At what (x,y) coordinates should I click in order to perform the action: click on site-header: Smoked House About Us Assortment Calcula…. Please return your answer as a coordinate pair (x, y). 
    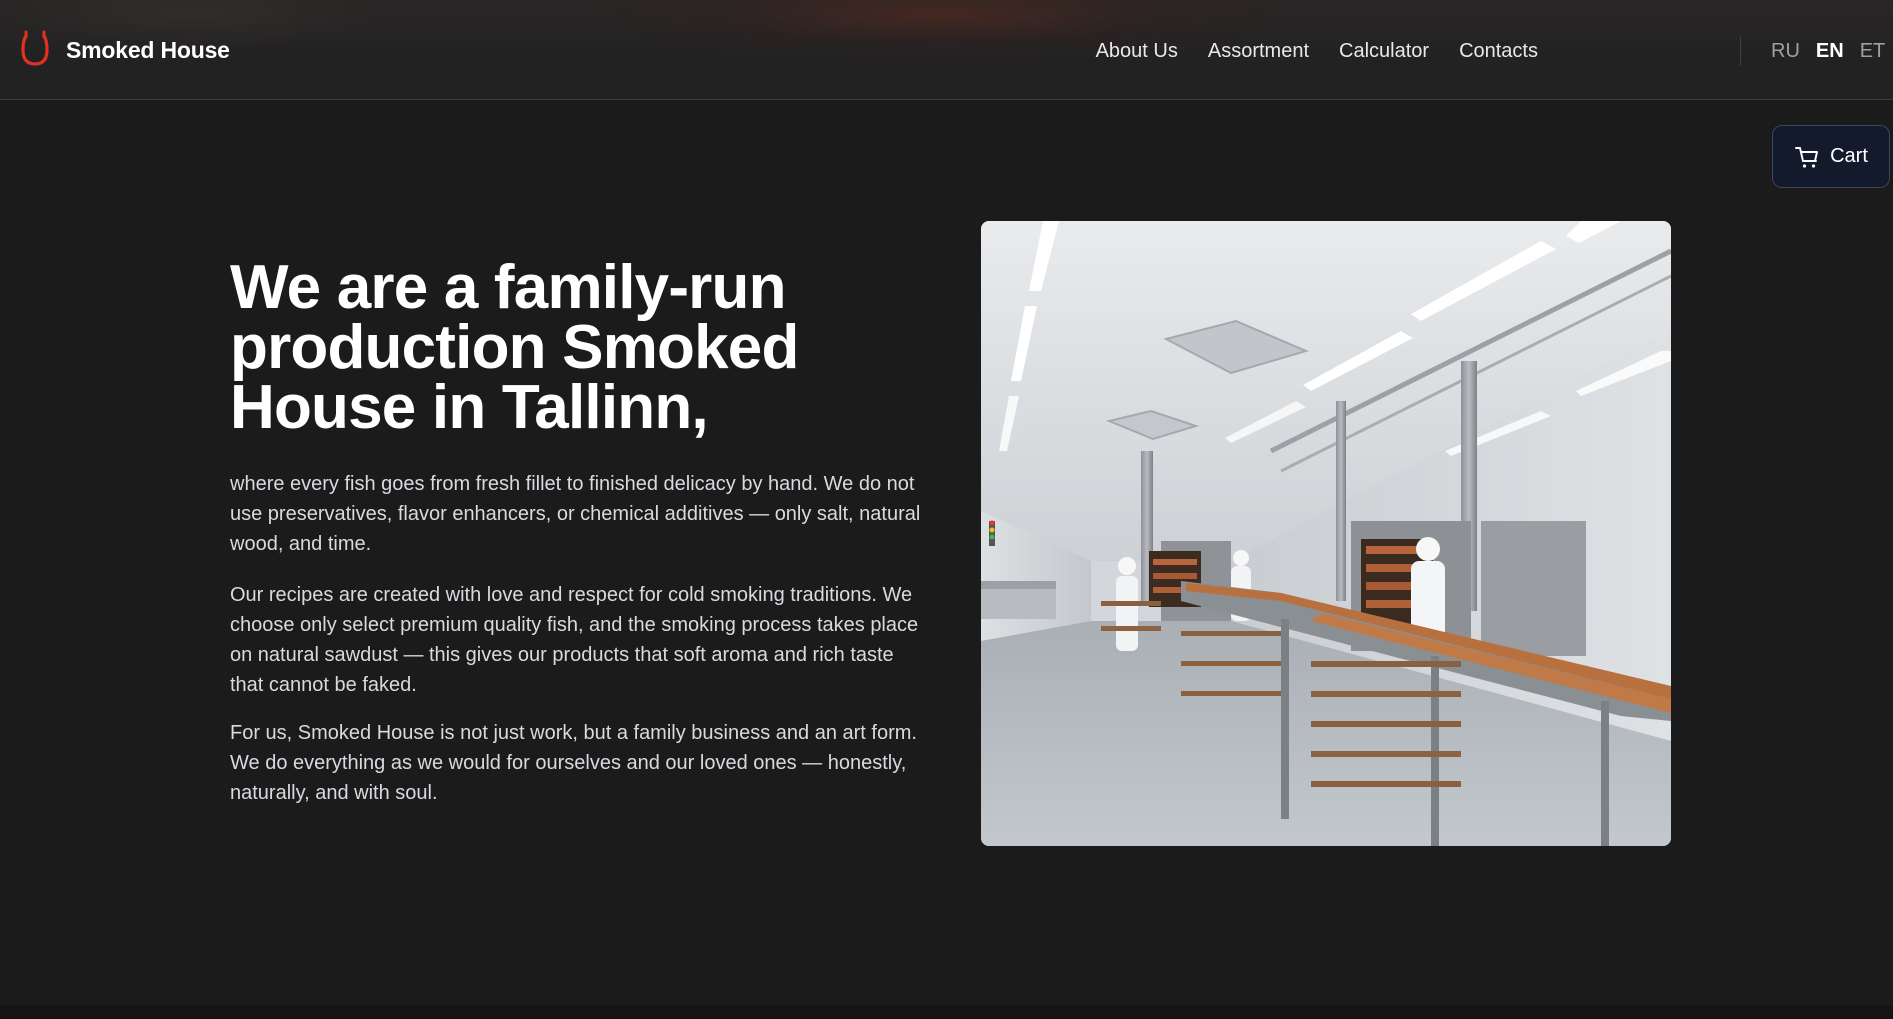
    Looking at the image, I should click on (946, 50).